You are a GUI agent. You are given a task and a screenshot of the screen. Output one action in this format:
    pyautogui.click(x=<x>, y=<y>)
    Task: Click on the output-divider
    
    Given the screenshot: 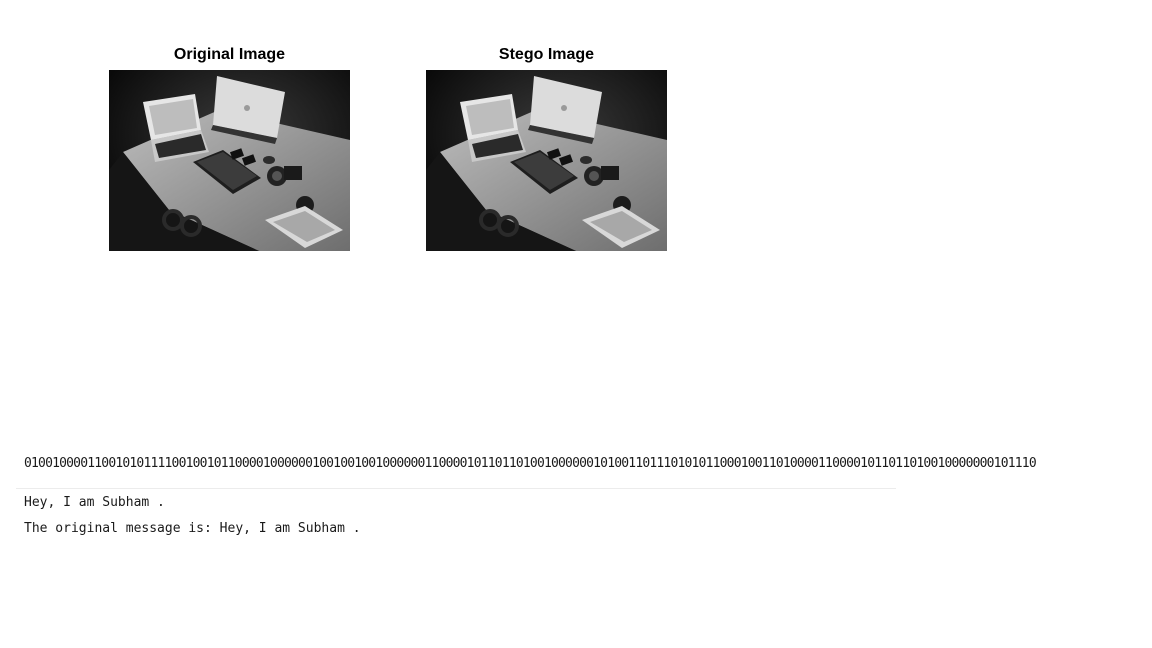 What is the action you would take?
    pyautogui.click(x=456, y=488)
    